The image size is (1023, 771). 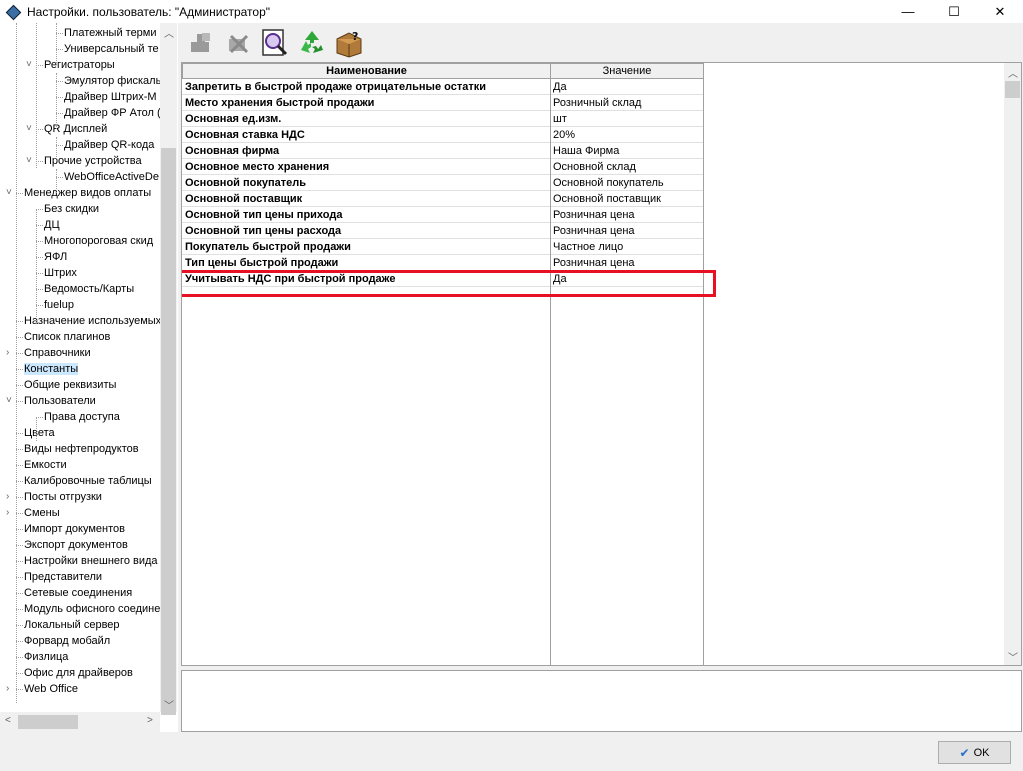 I want to click on tree-item: Назначение используемых, so click(x=92, y=321).